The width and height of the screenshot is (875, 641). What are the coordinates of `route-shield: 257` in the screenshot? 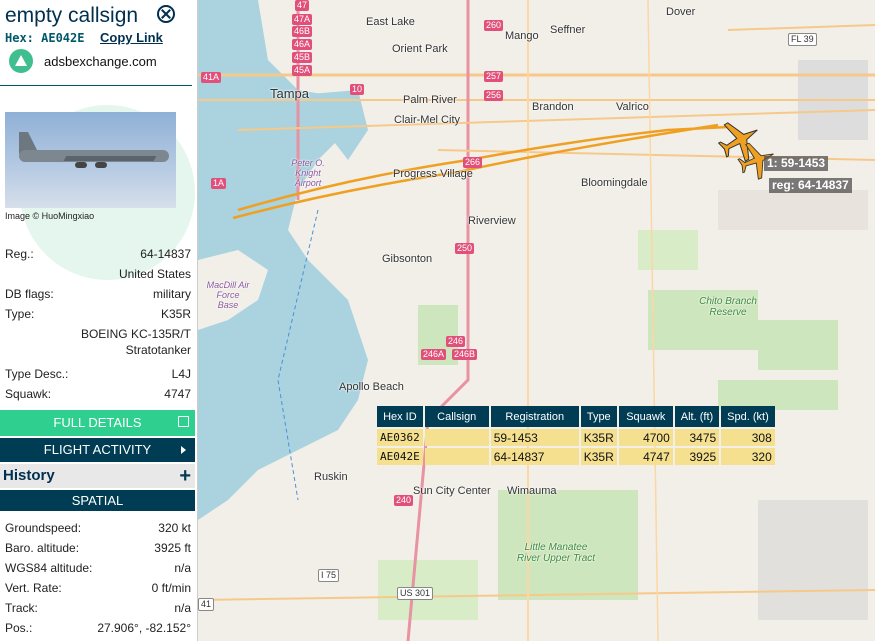 It's located at (494, 76).